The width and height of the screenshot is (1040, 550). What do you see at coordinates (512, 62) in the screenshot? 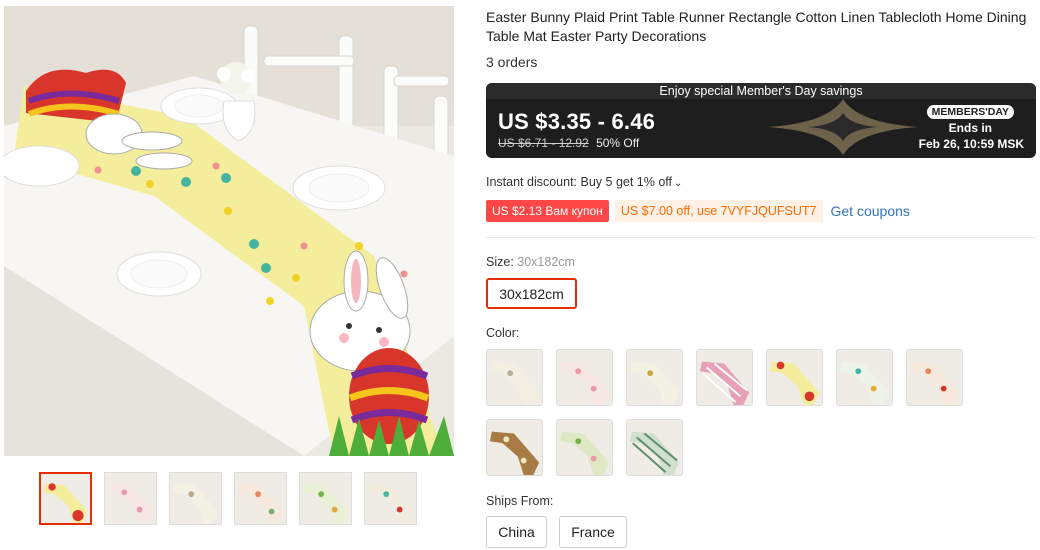
I see `orders-count: 3 orders` at bounding box center [512, 62].